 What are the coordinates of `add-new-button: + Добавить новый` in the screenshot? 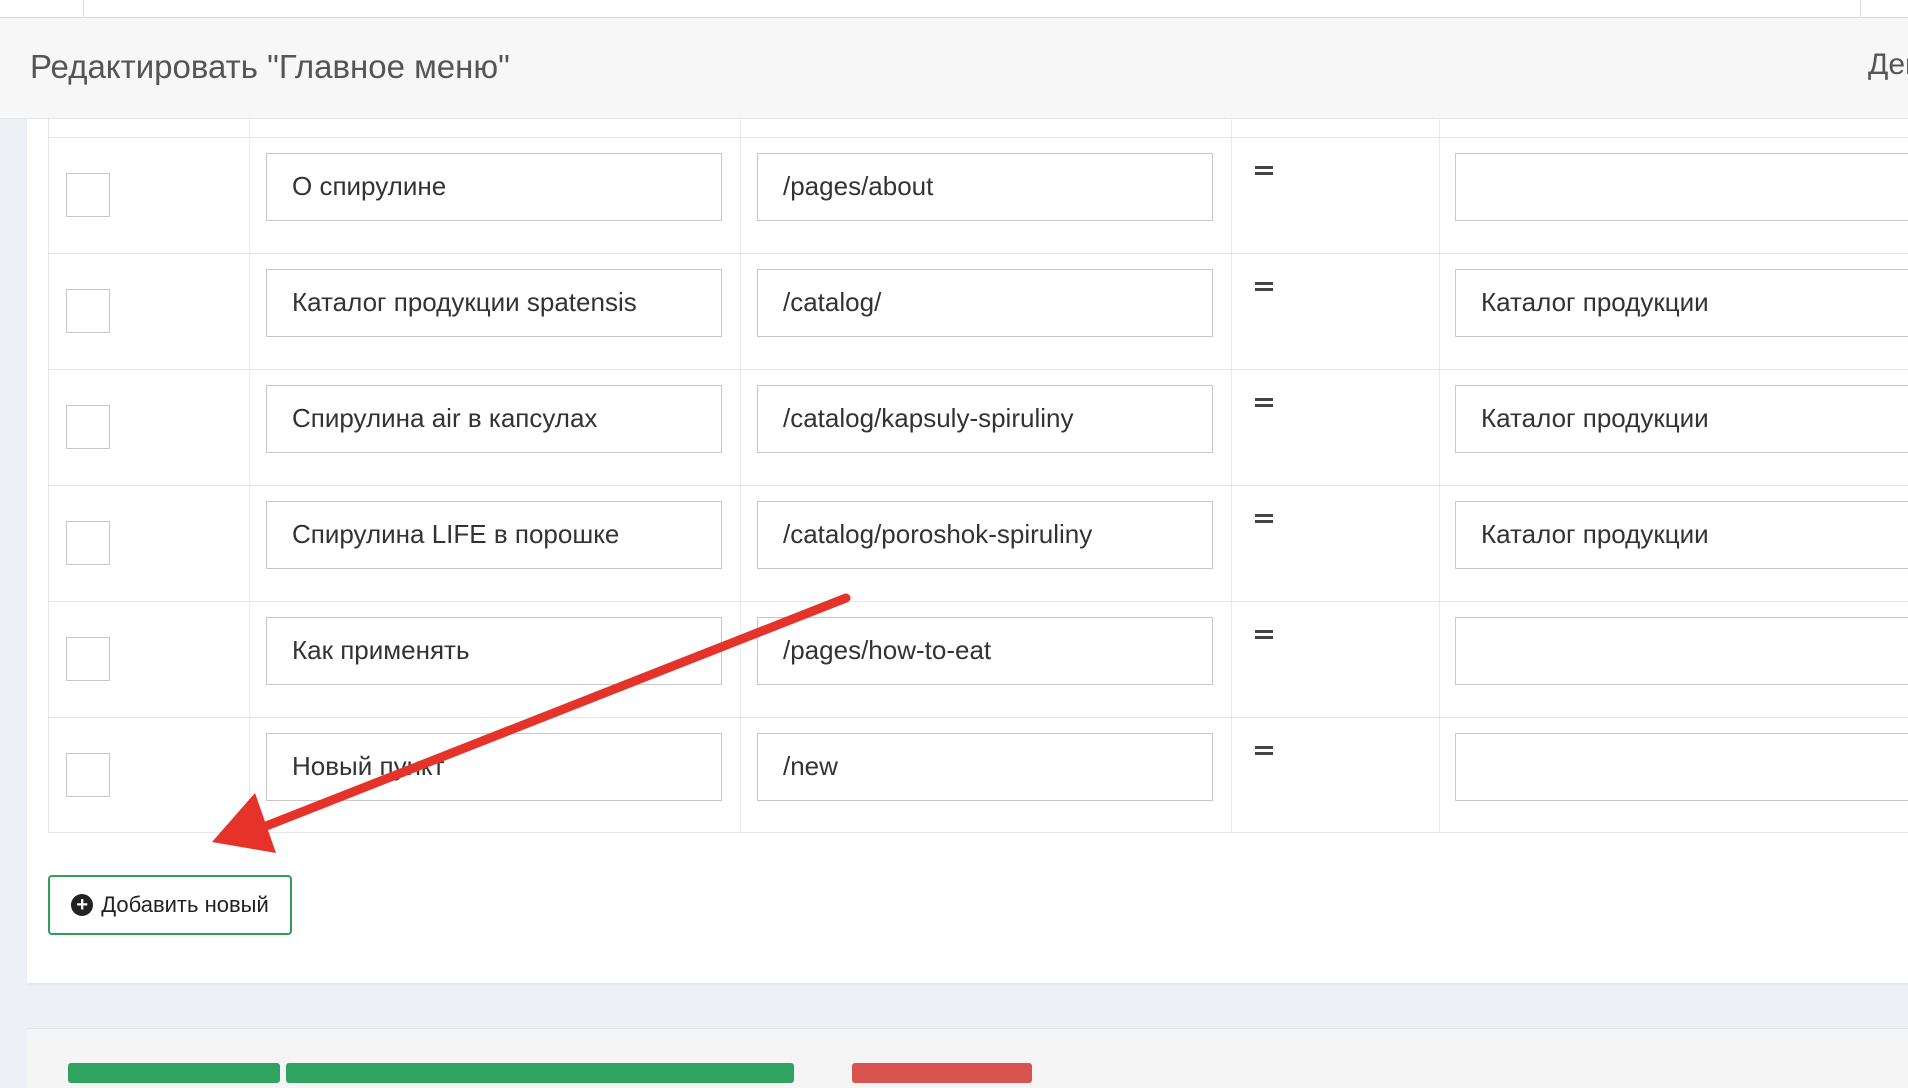 It's located at (170, 905).